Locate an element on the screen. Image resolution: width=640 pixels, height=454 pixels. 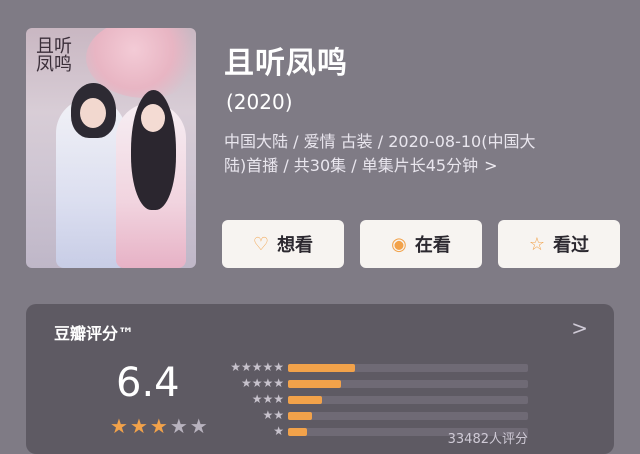
meta-line-2: 陆)首播 / 共30集 / 单集片长45分钟 > is located at coordinates (414, 166).